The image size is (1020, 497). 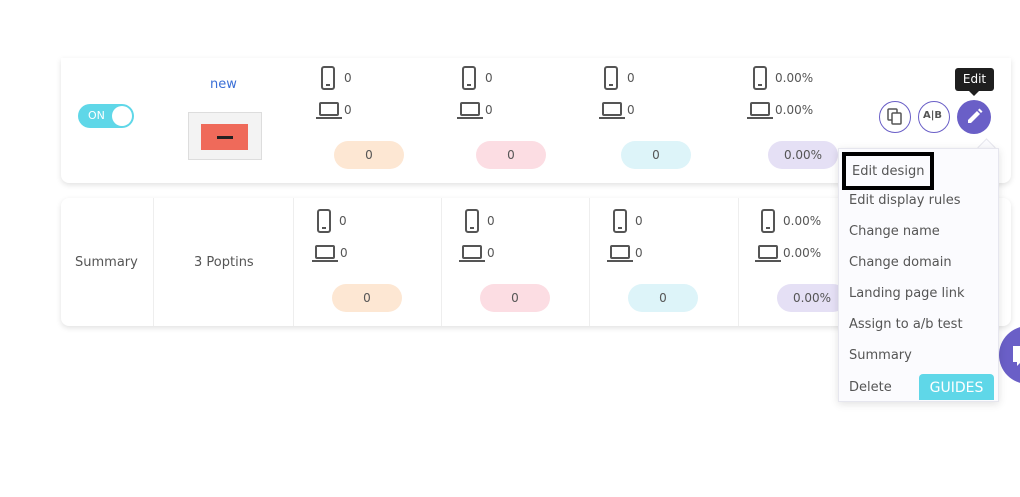 What do you see at coordinates (907, 293) in the screenshot?
I see `menu-item-landing-page-link: Landing page link` at bounding box center [907, 293].